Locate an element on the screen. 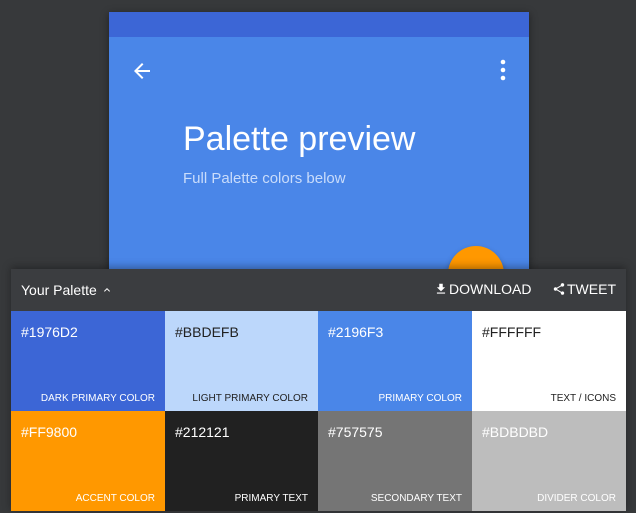  swatch-hex: #FFFFFF is located at coordinates (512, 332).